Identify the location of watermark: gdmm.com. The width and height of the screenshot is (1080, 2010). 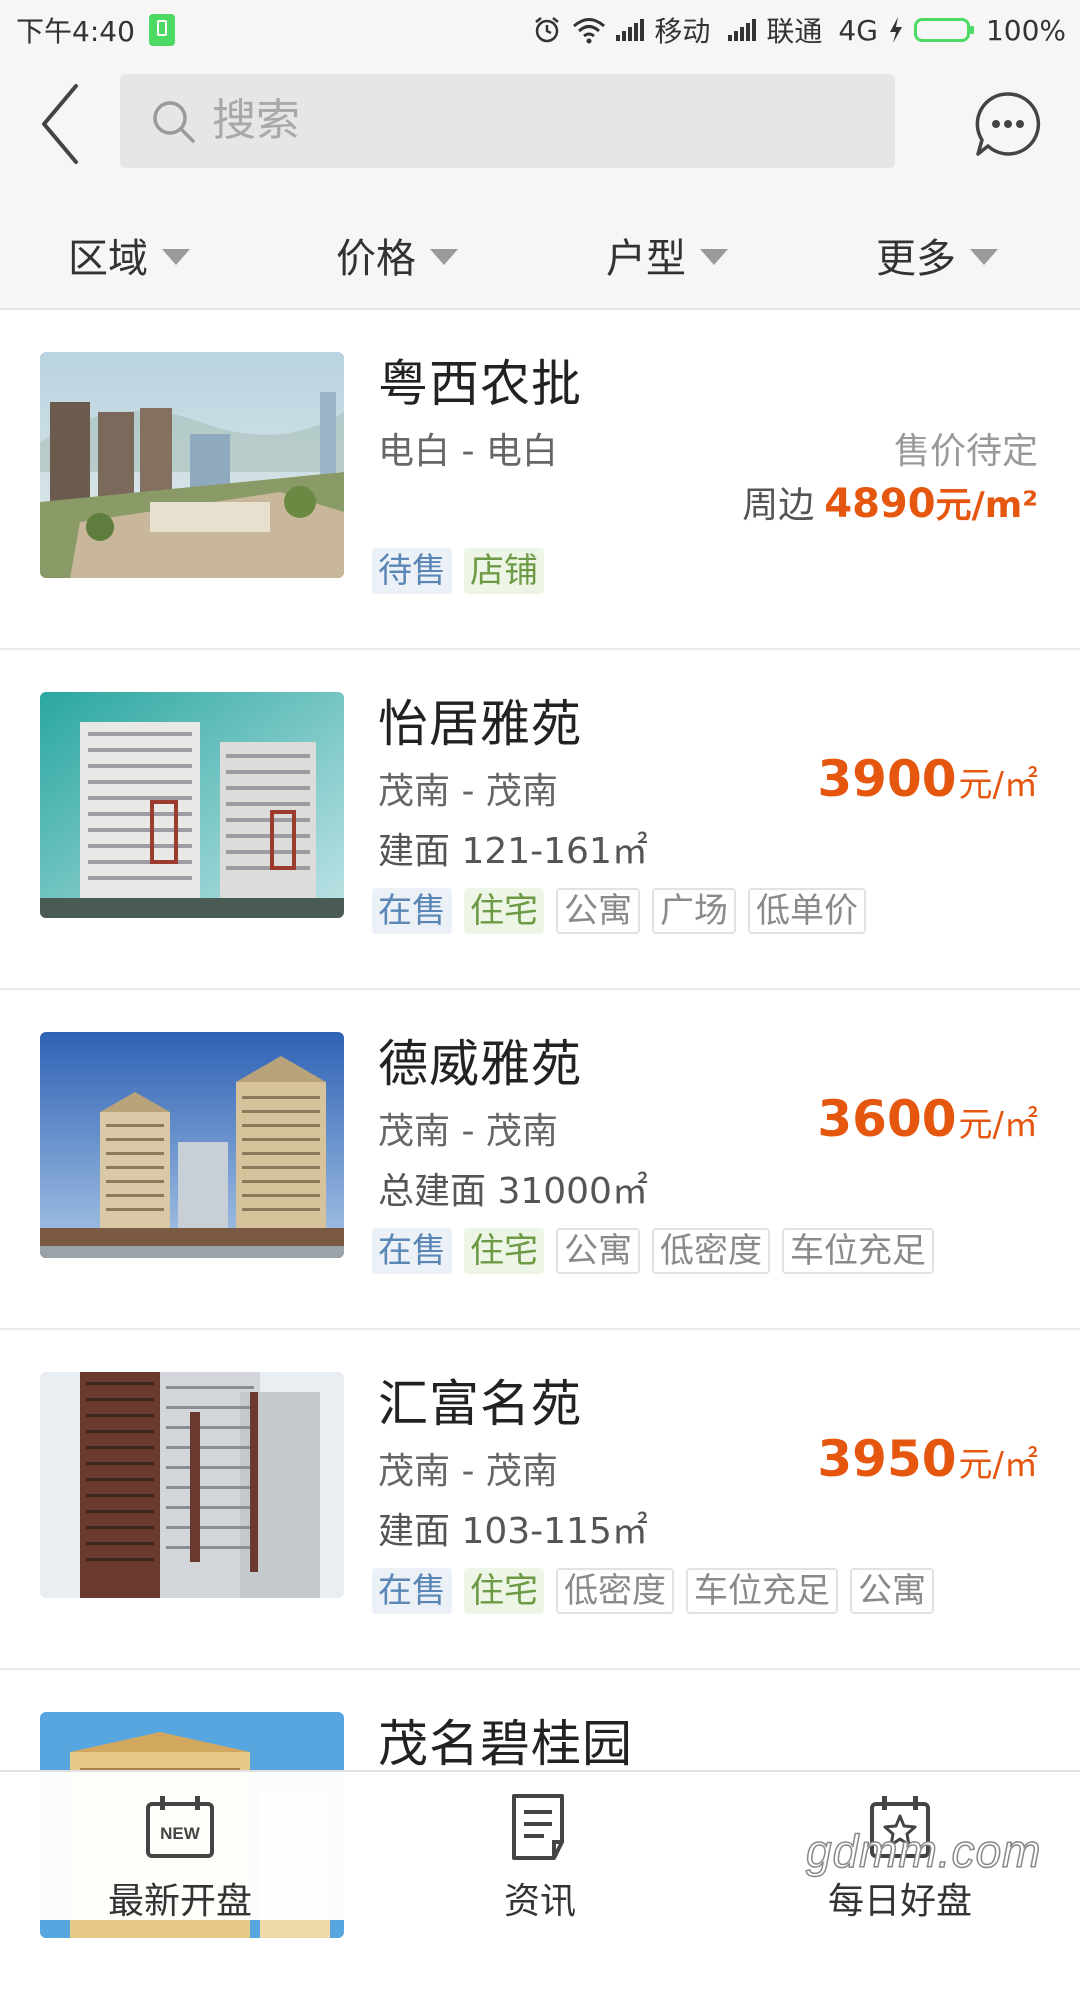
(923, 1851).